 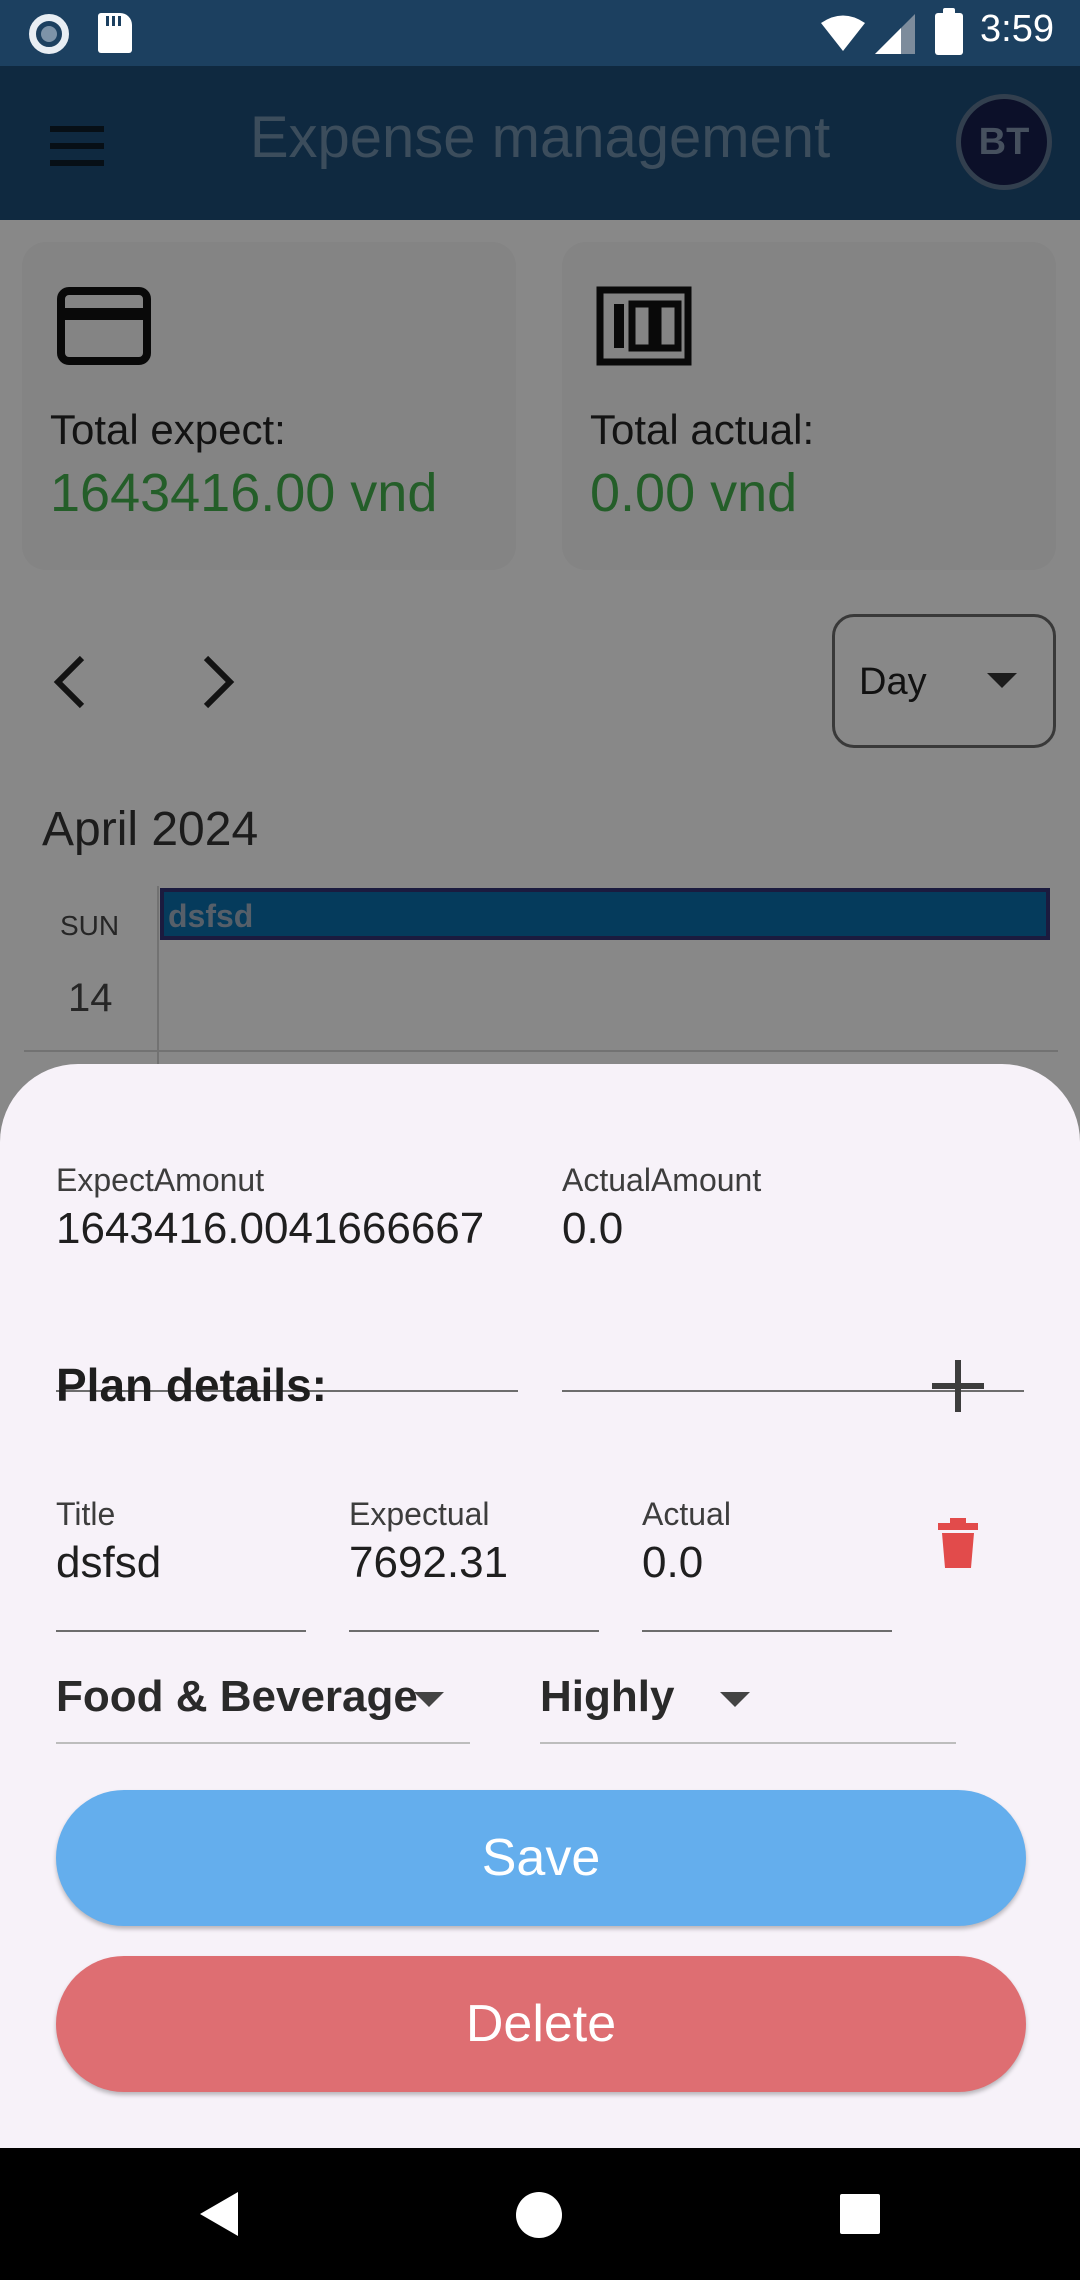 I want to click on wifi-icon, so click(x=843, y=33).